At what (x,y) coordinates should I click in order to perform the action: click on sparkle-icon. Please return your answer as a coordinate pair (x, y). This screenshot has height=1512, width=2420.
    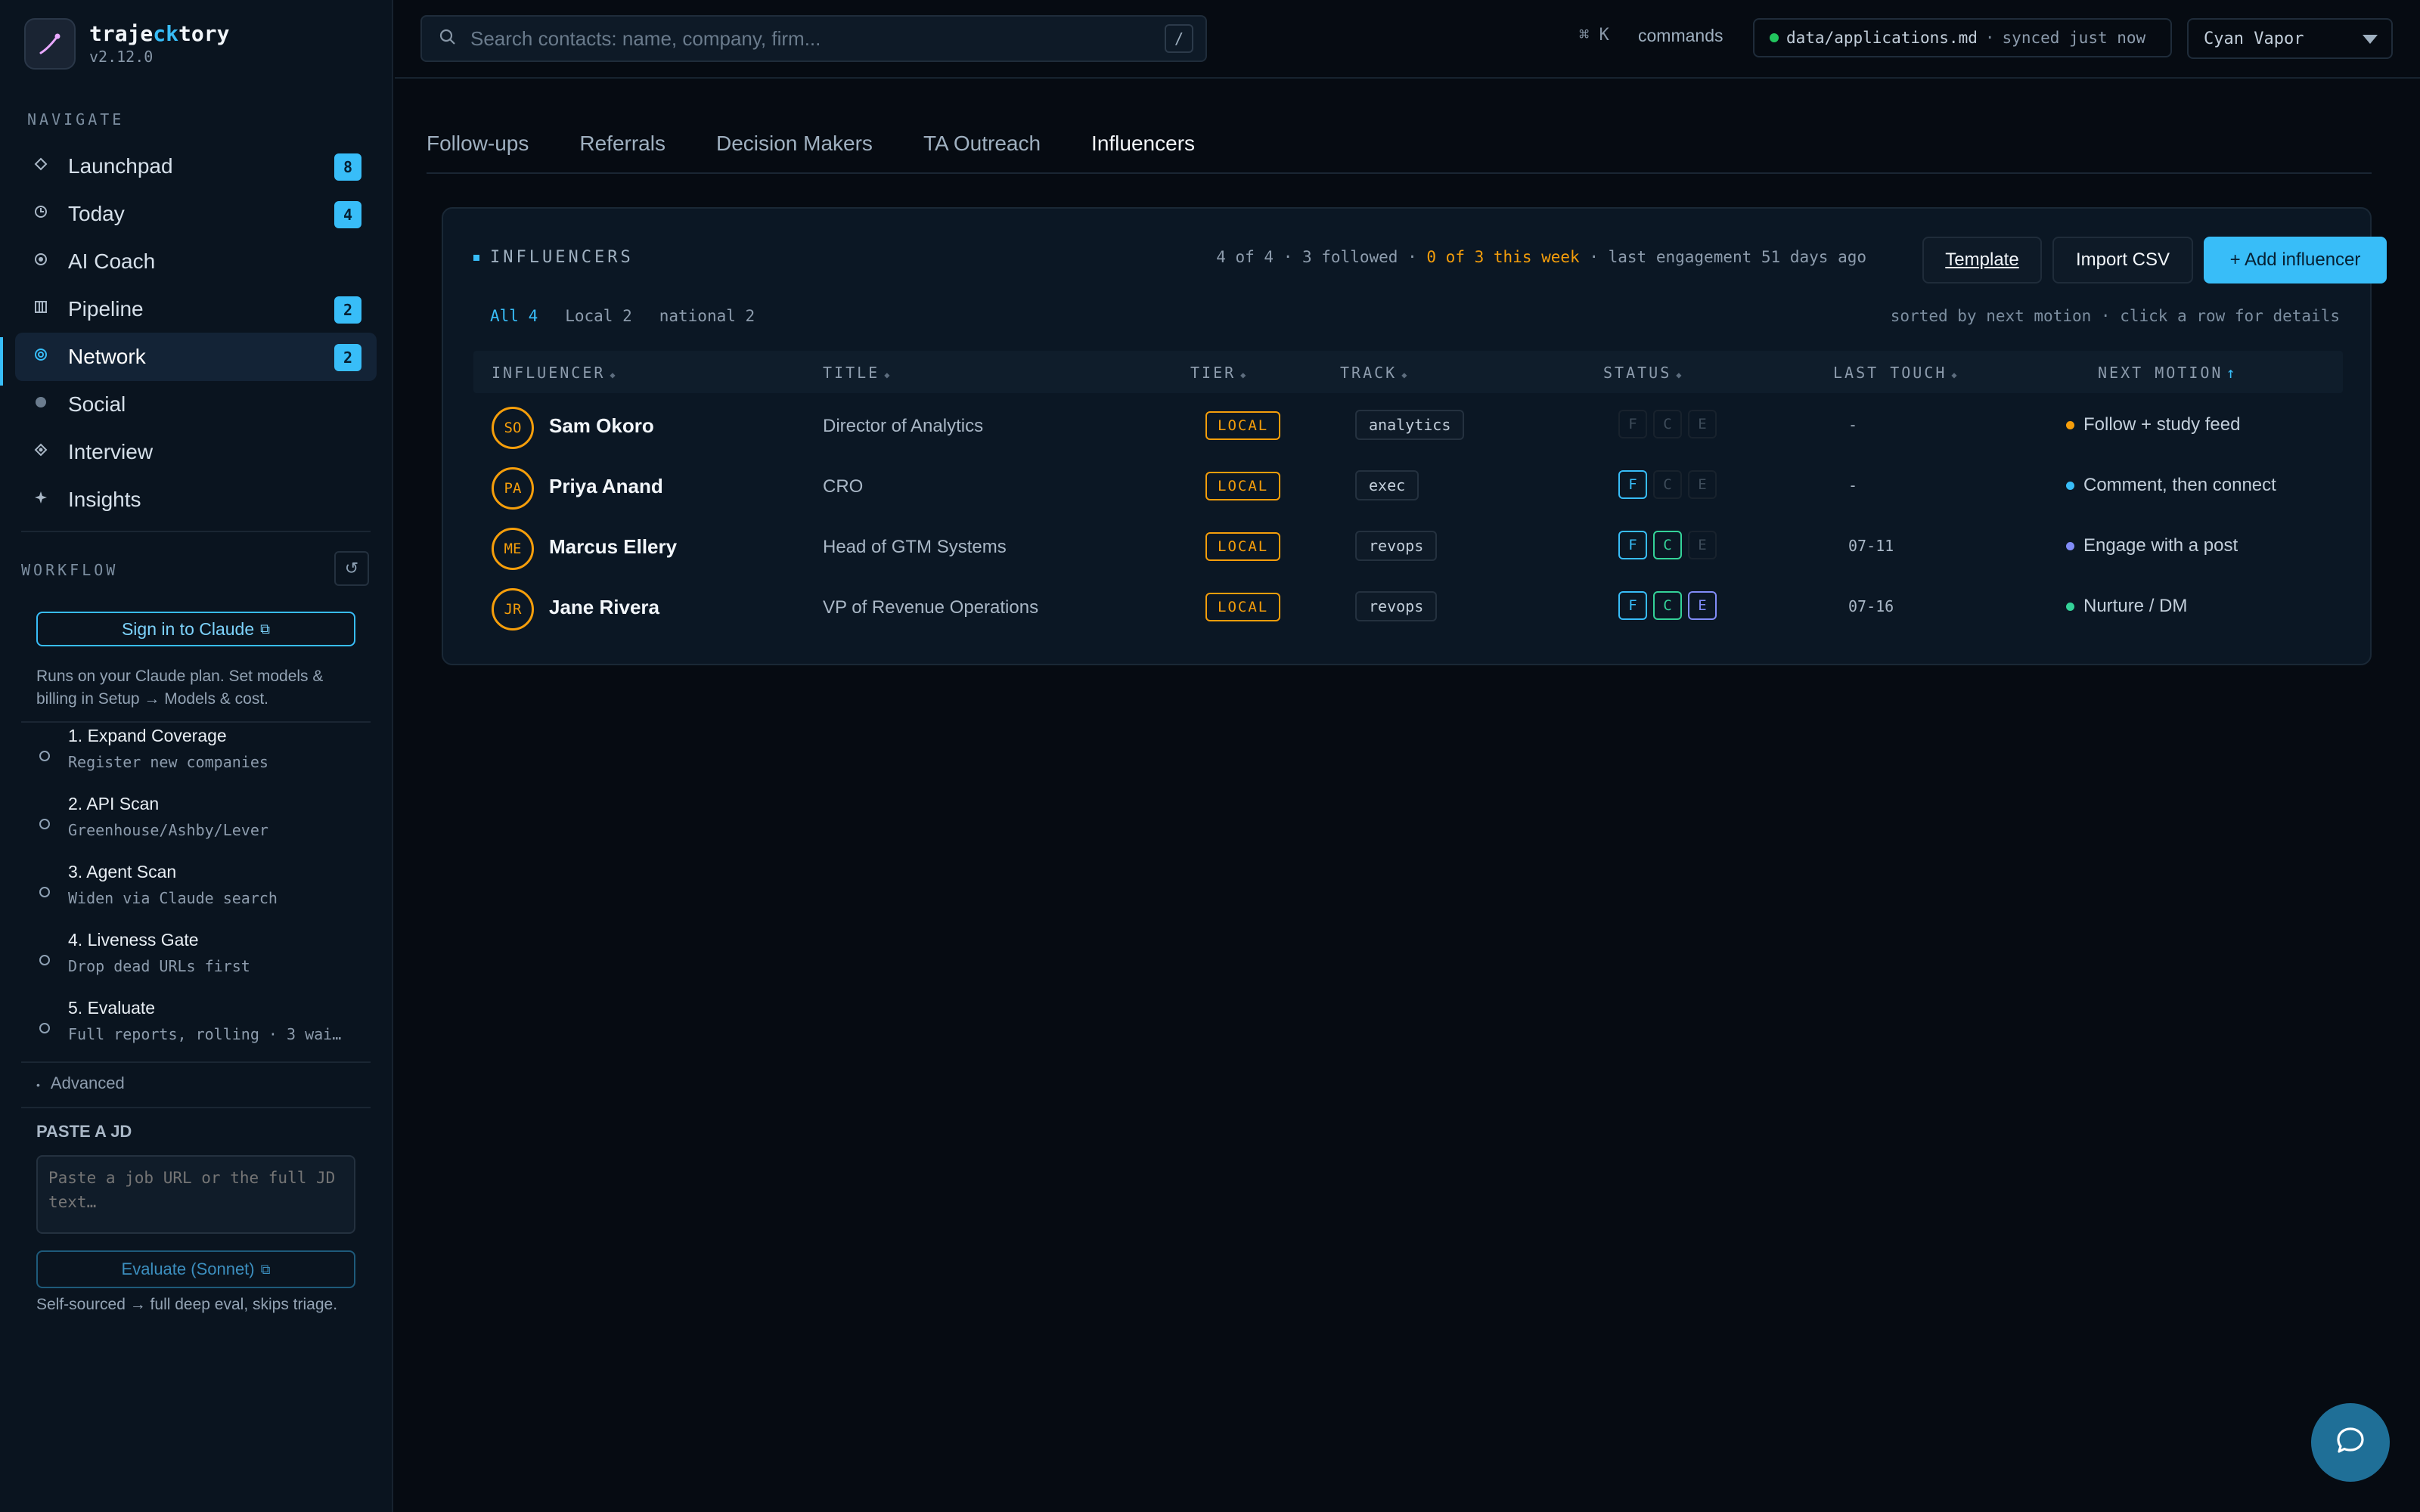
    Looking at the image, I should click on (44, 500).